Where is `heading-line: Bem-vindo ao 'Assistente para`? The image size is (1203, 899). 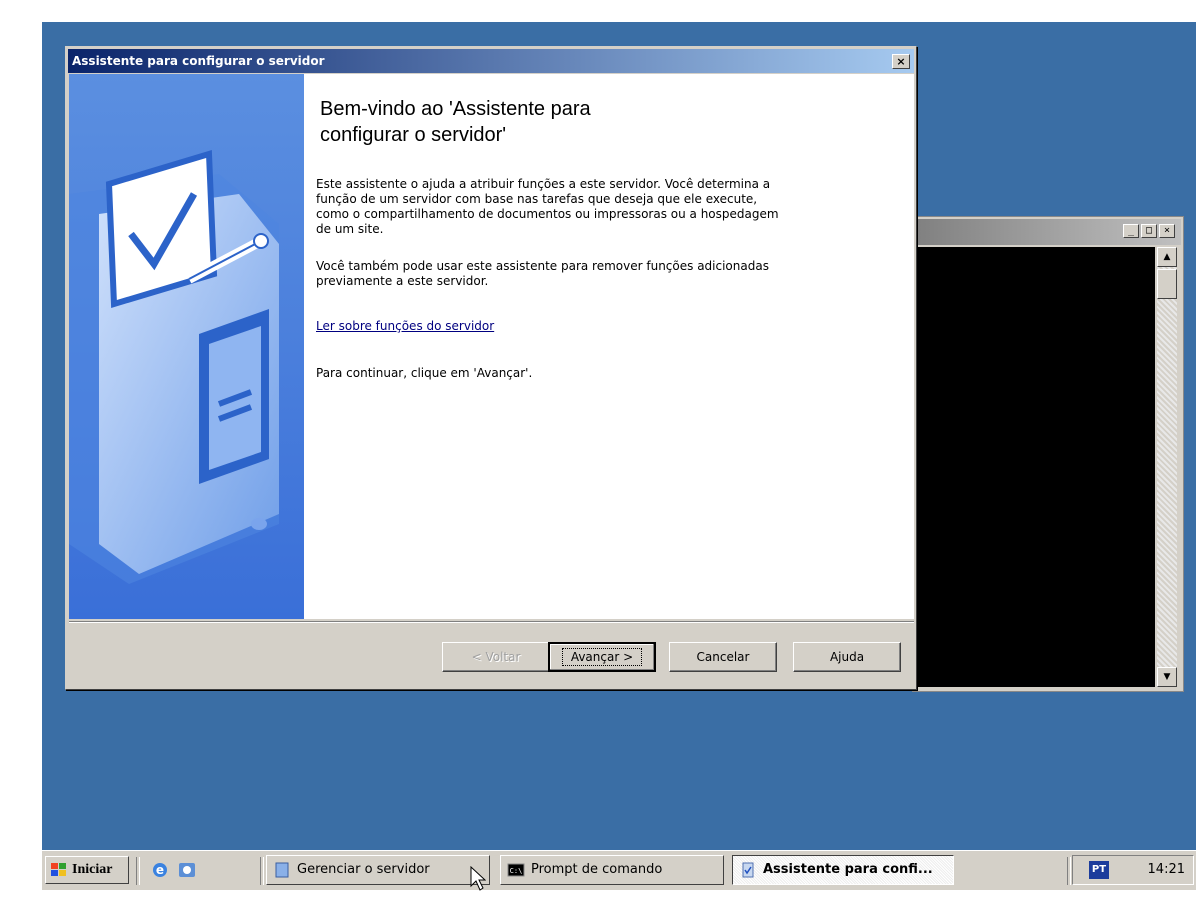 heading-line: Bem-vindo ao 'Assistente para is located at coordinates (455, 109).